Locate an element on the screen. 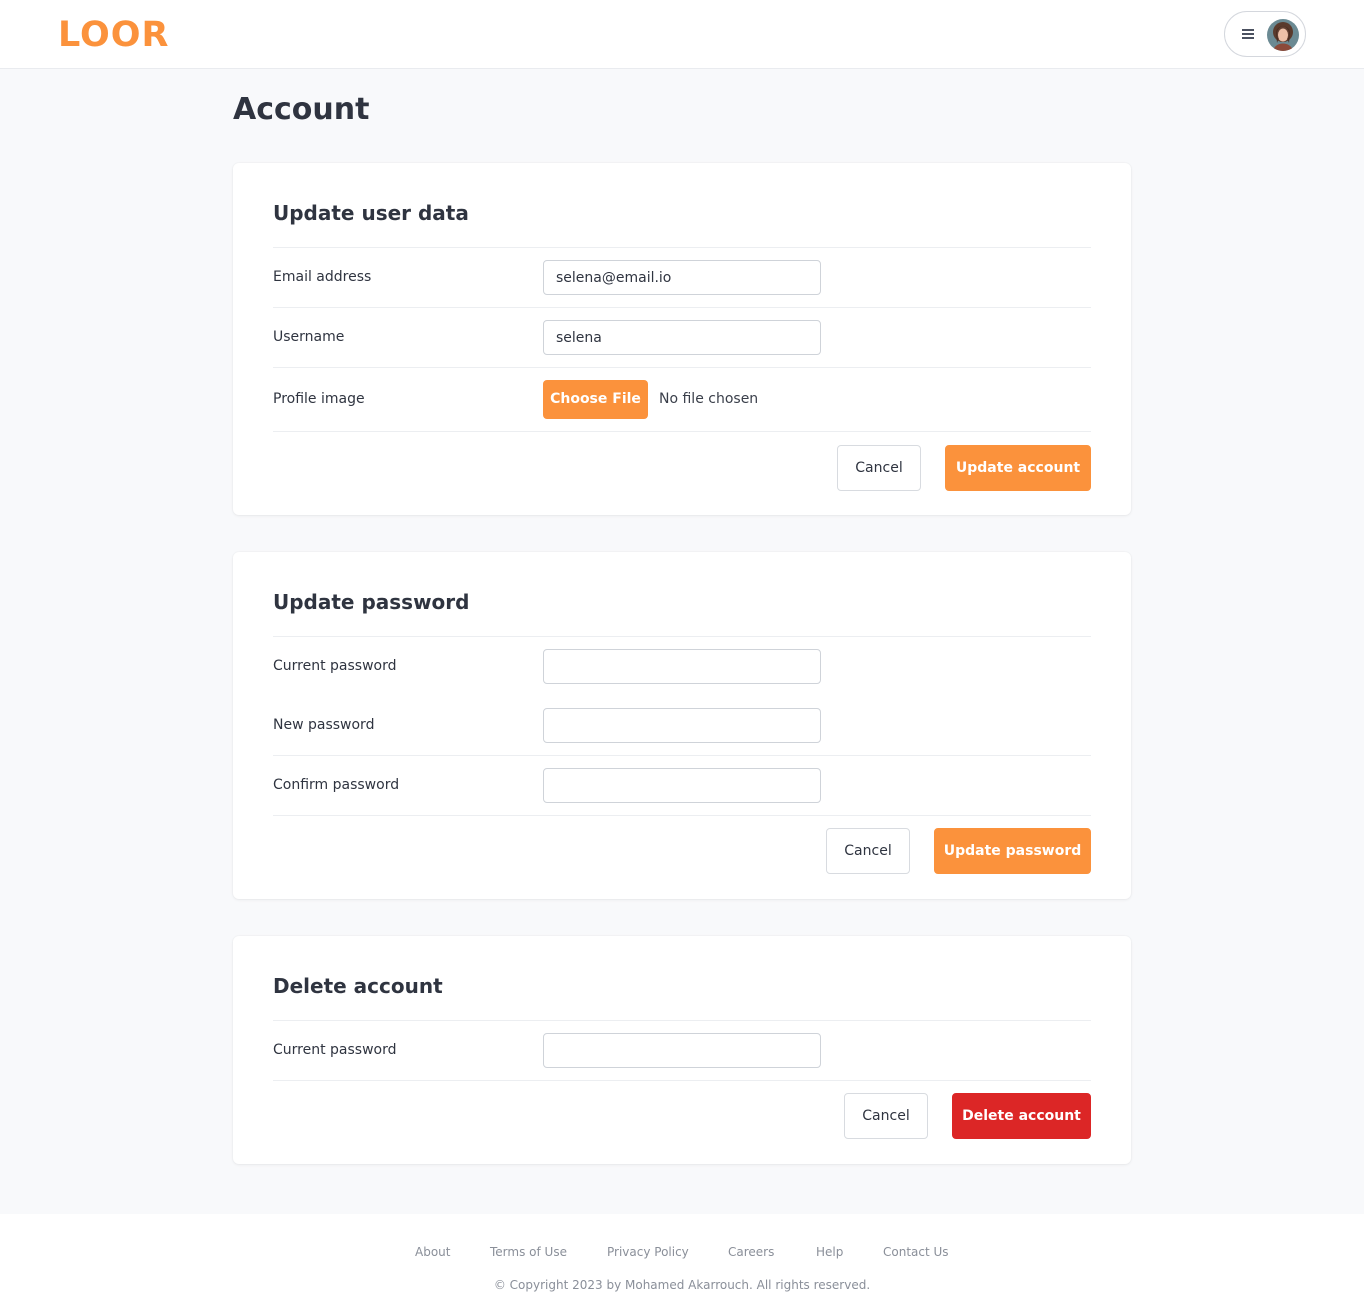  brand-logo: LOOR is located at coordinates (114, 35).